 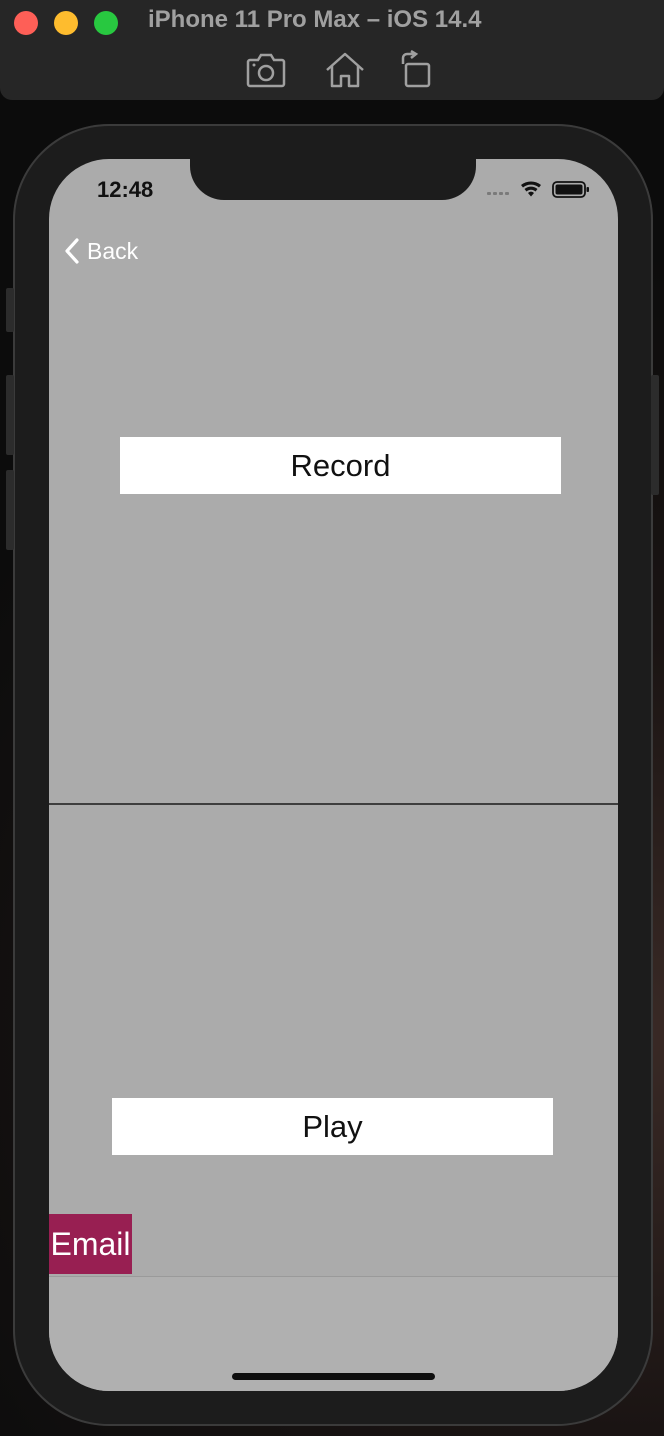 I want to click on record-button: Record, so click(x=340, y=465).